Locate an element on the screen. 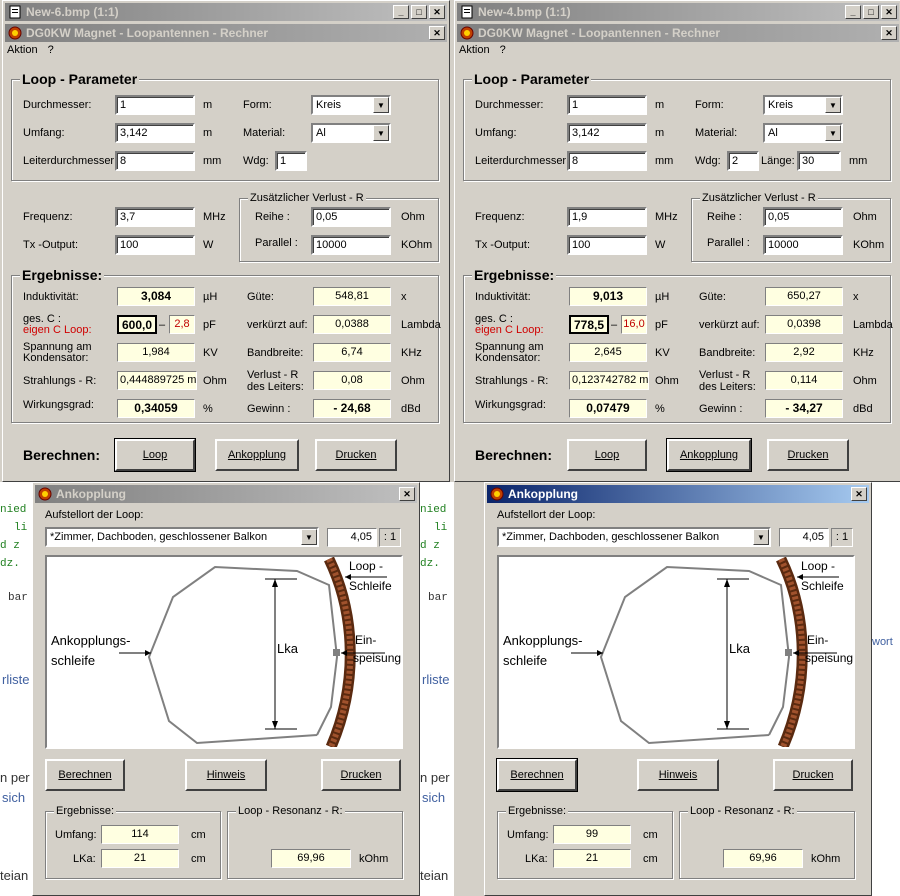  frequenz-input: 3,7 is located at coordinates (155, 217).